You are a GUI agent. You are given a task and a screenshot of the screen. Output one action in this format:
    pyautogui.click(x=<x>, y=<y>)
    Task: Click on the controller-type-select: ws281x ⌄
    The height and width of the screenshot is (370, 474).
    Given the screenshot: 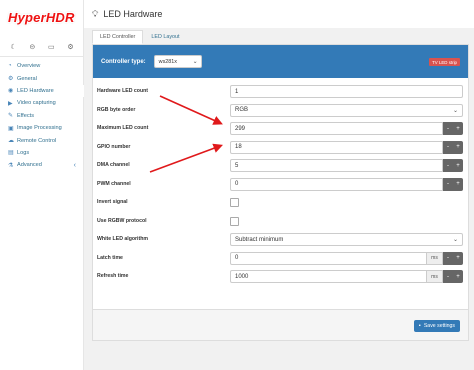 What is the action you would take?
    pyautogui.click(x=177, y=61)
    